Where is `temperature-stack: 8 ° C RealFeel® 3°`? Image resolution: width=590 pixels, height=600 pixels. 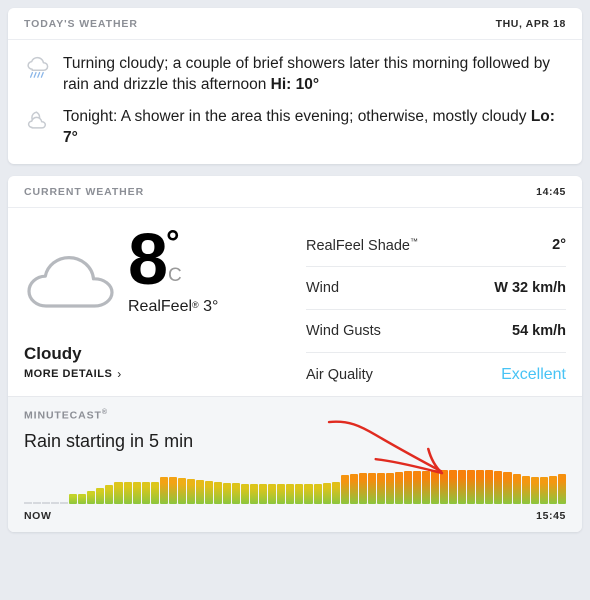 temperature-stack: 8 ° C RealFeel® 3° is located at coordinates (174, 268).